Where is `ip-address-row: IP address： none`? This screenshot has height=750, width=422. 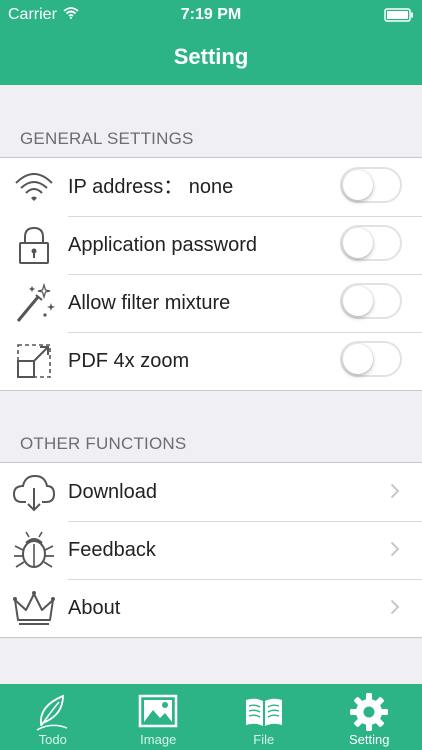
ip-address-row: IP address： none is located at coordinates (211, 187).